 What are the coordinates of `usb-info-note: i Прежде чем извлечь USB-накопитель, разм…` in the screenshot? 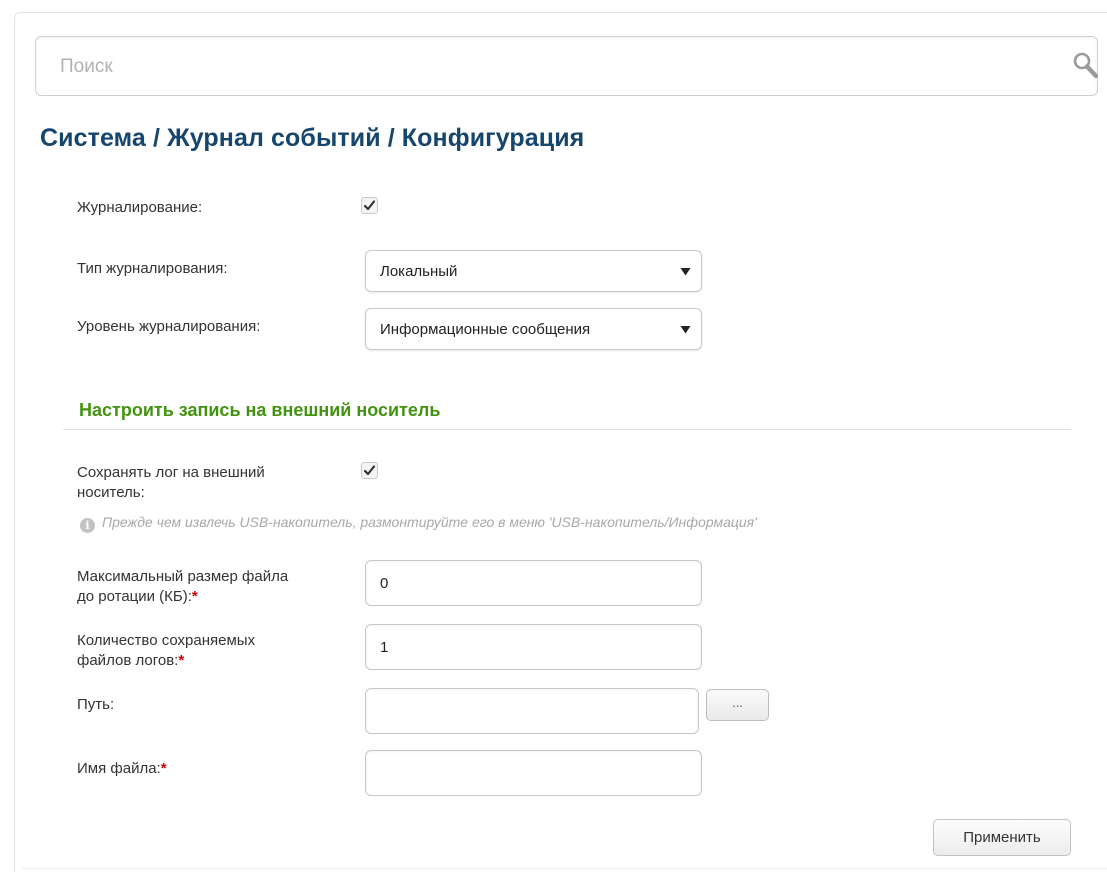 It's located at (418, 523).